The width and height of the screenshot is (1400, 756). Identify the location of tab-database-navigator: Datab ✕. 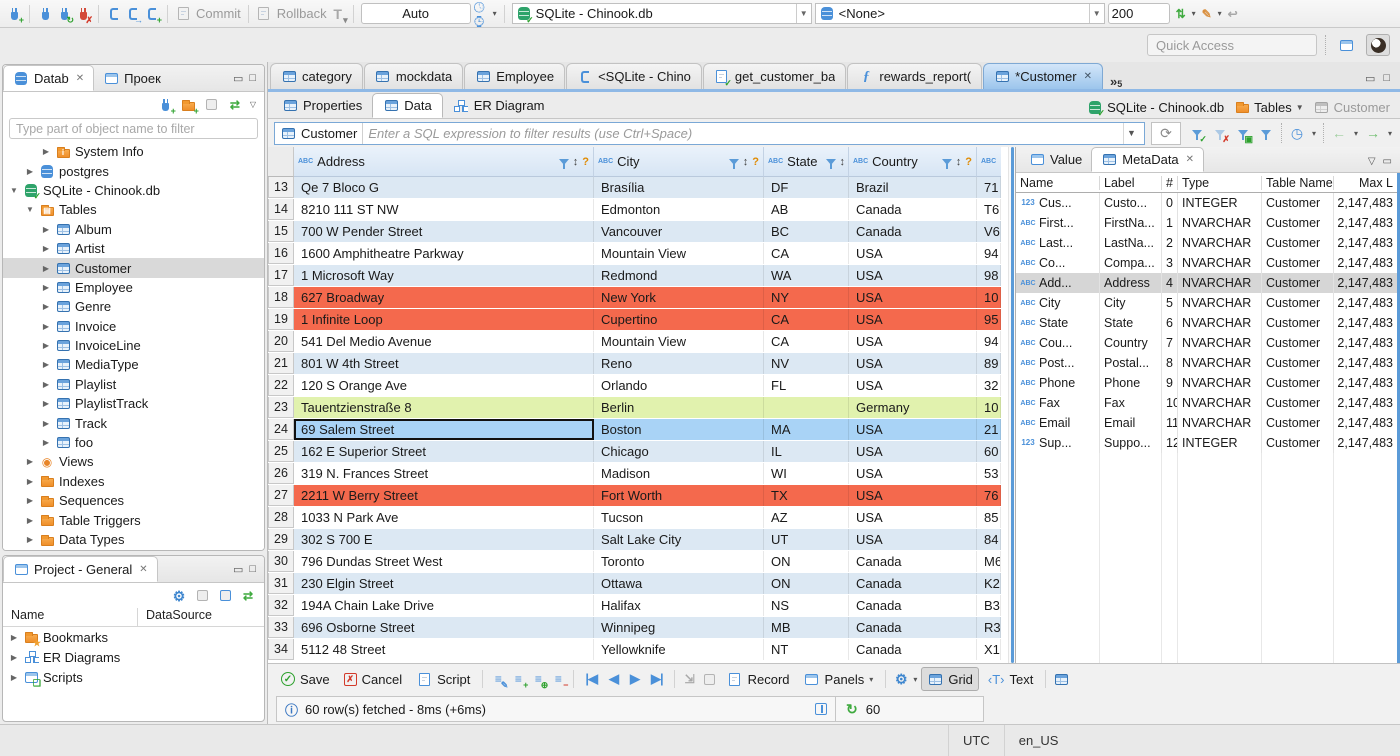
(49, 78).